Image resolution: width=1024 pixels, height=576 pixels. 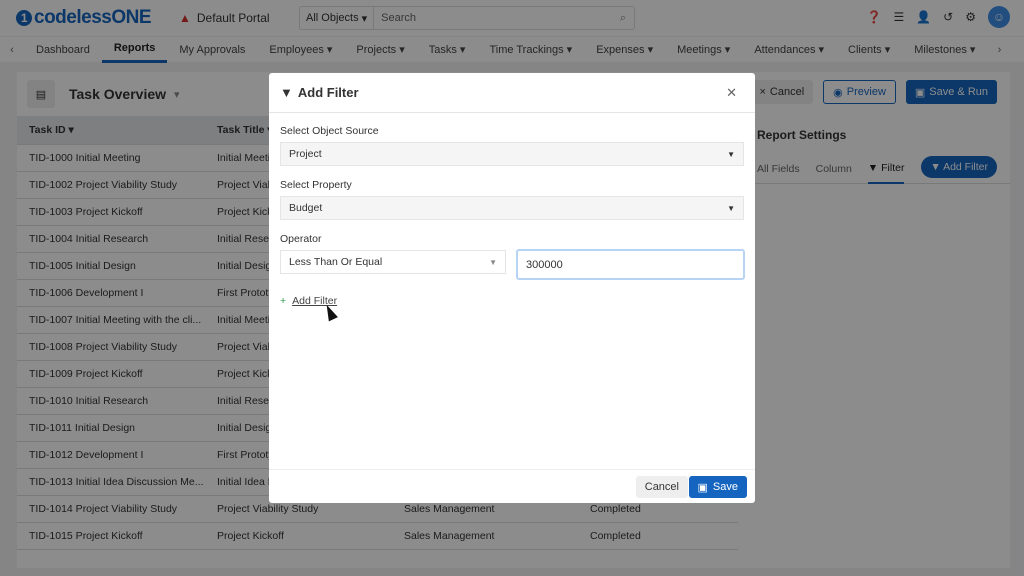 I want to click on operator-select: Less Than Or Equal ▼, so click(x=393, y=262).